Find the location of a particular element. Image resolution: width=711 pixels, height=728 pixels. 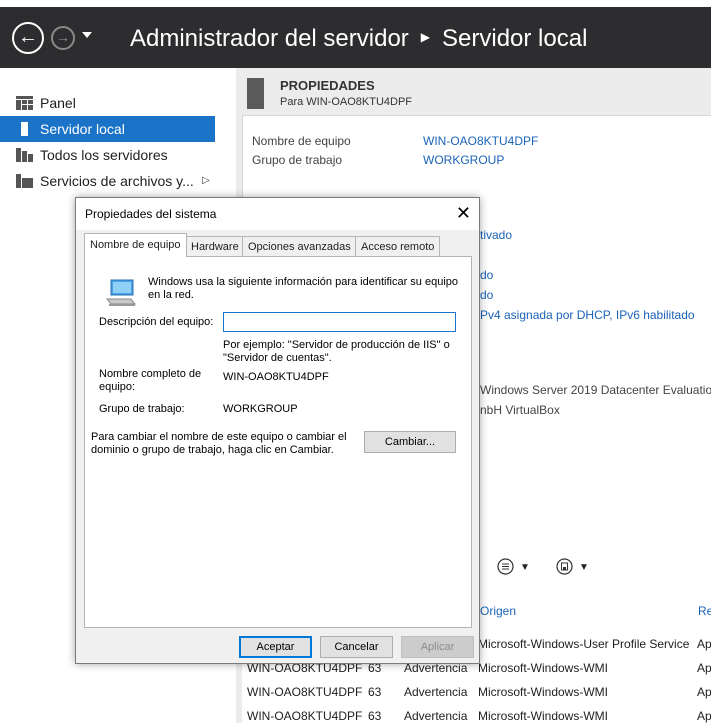

computer-icon is located at coordinates (121, 292).